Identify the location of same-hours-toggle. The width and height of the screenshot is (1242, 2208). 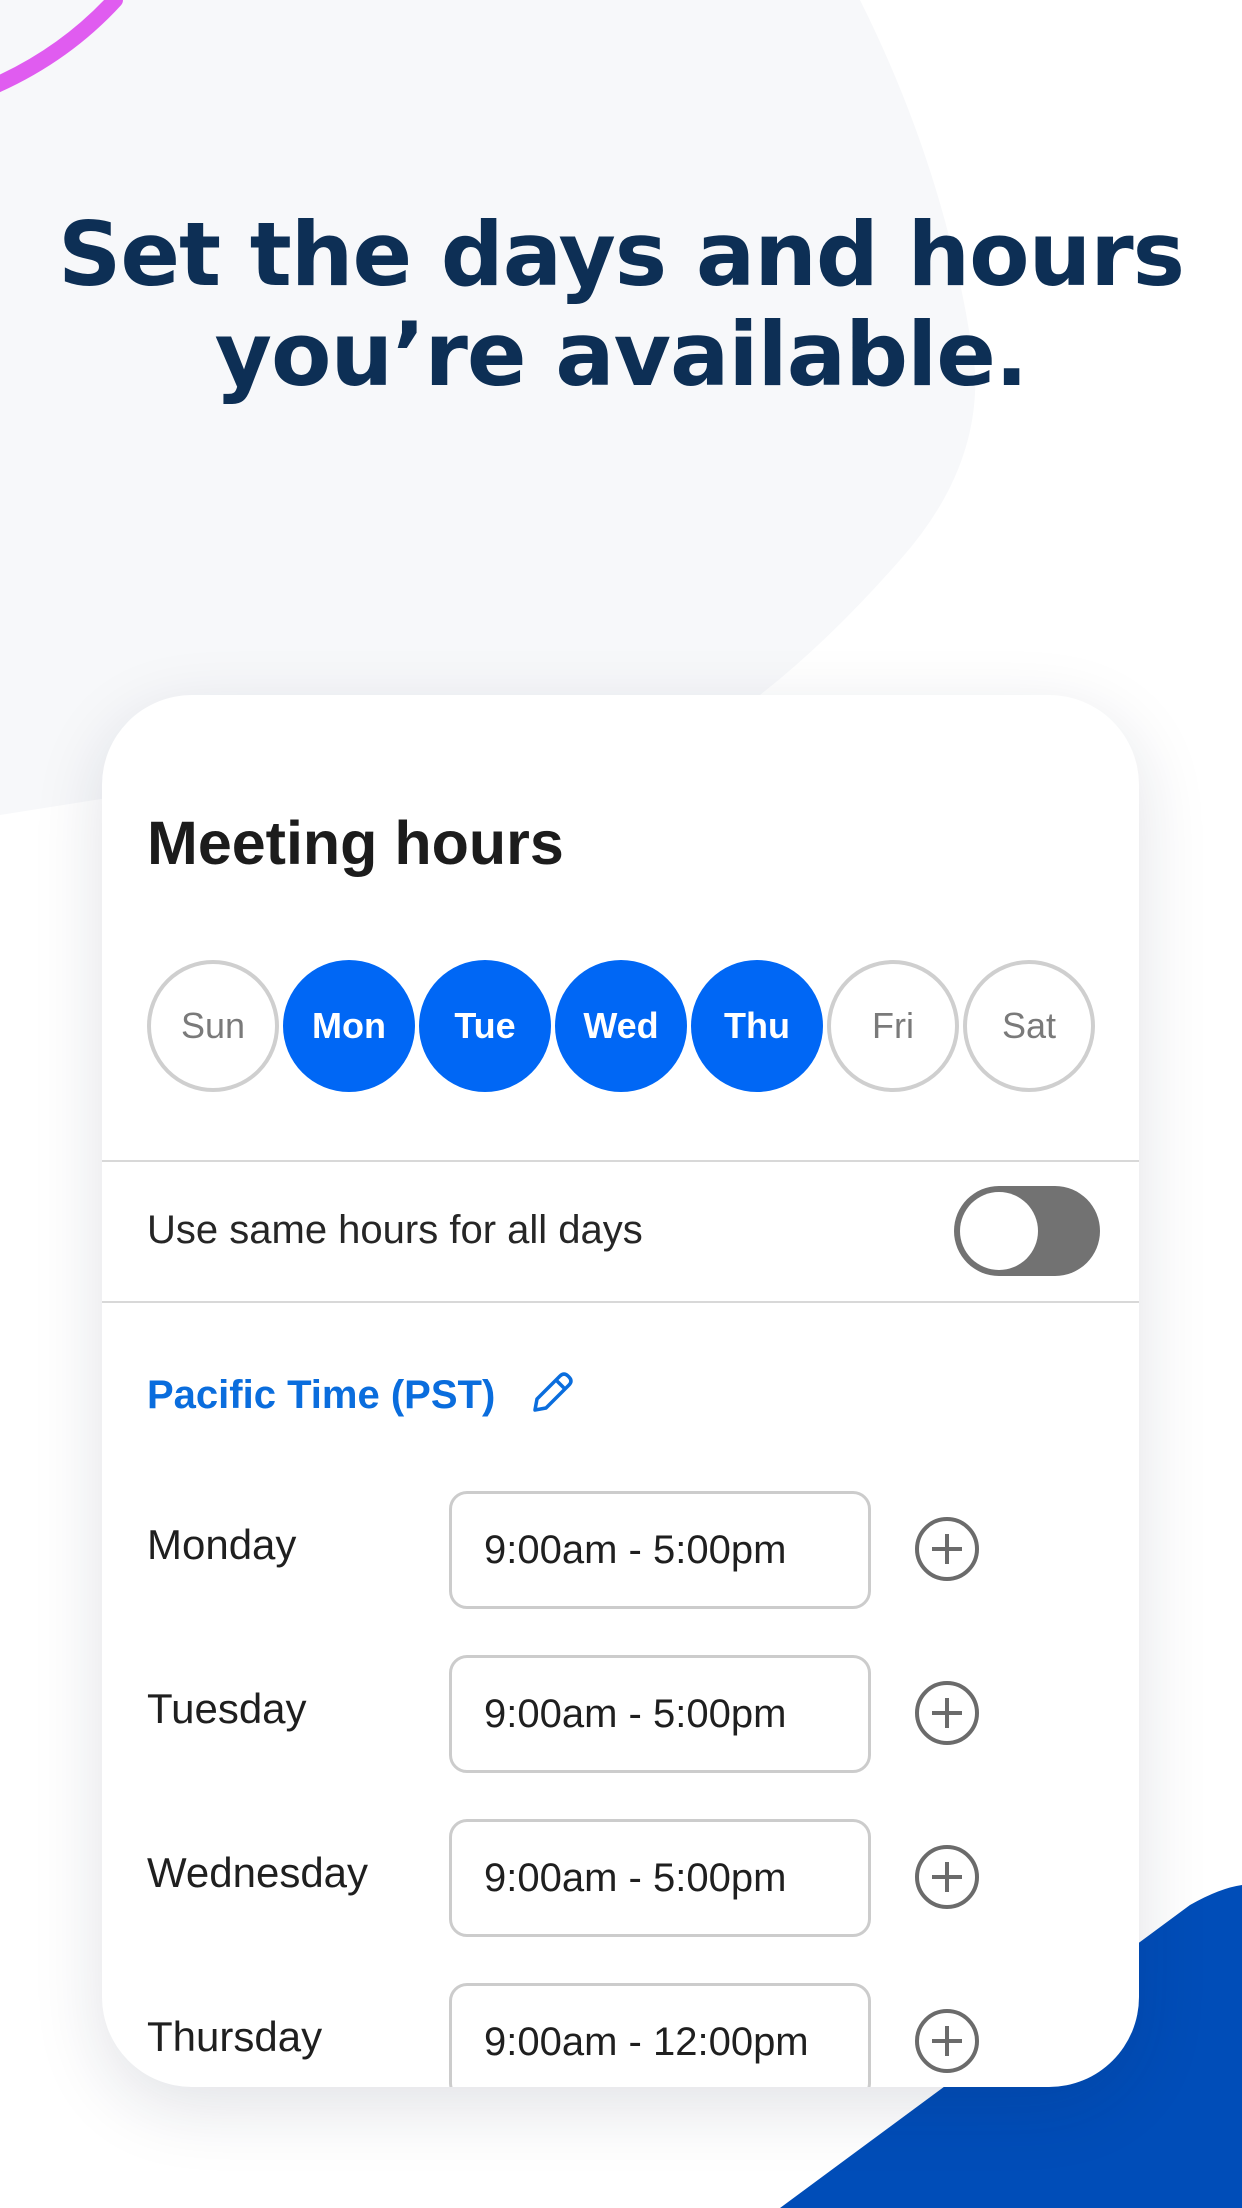
(1027, 1231).